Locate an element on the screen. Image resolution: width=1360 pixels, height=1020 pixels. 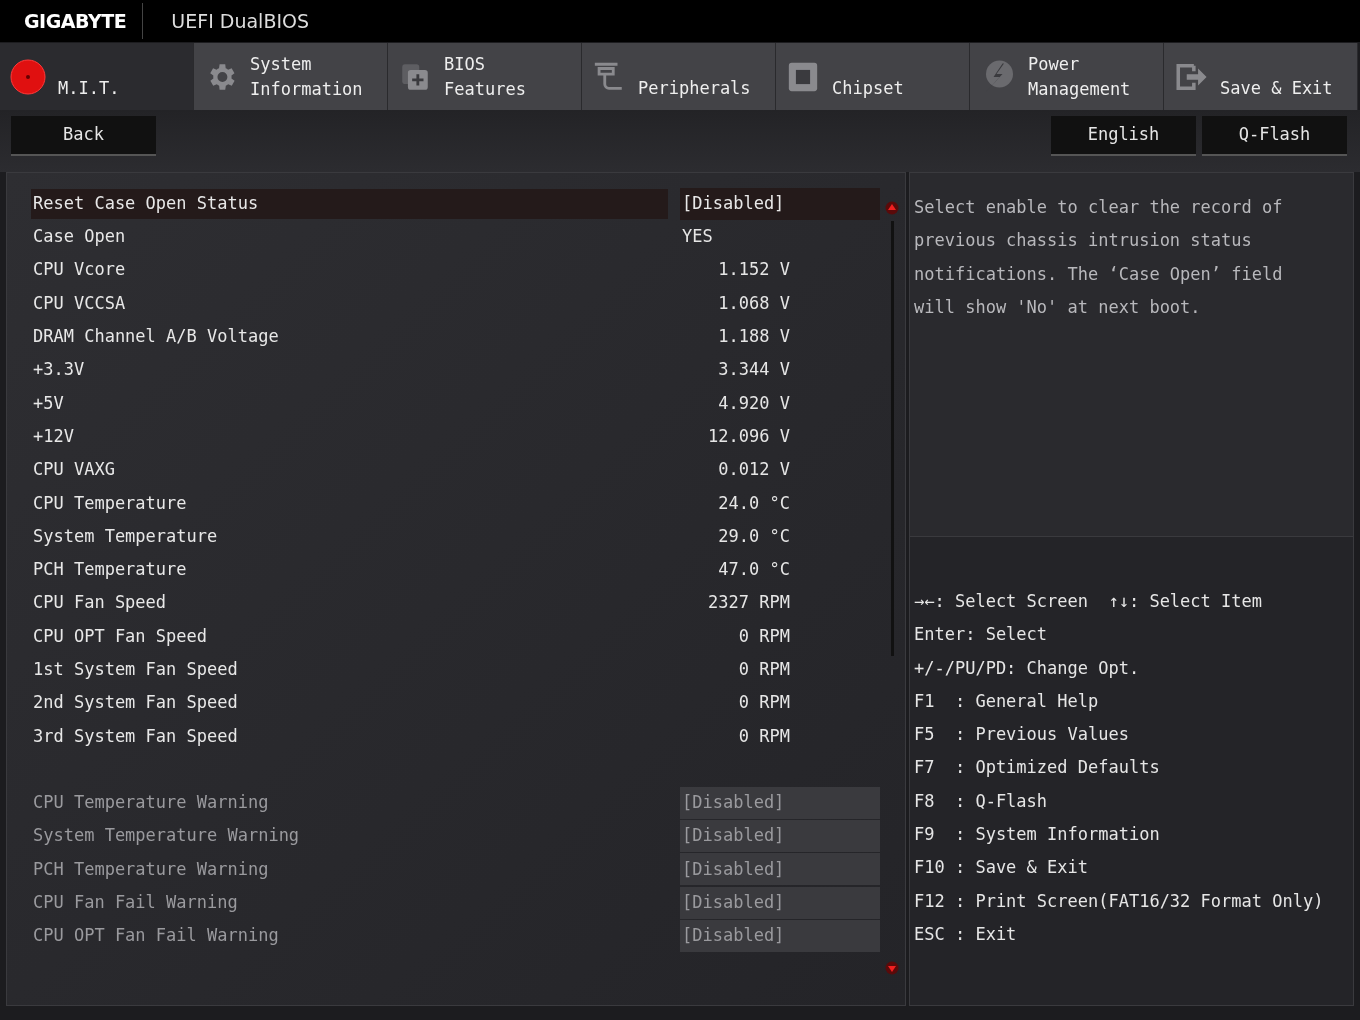
setting-label: +12V is located at coordinates (349, 436).